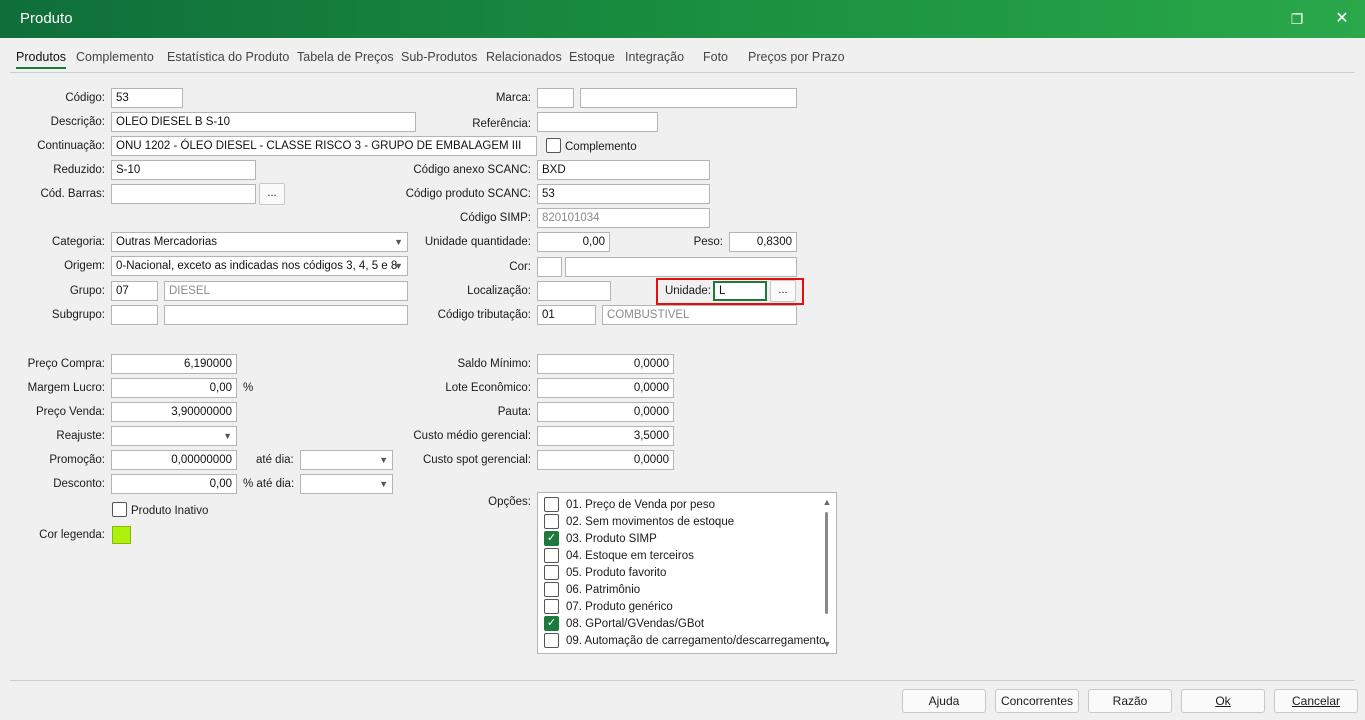  I want to click on margem-lucro-field: 0,00, so click(174, 388).